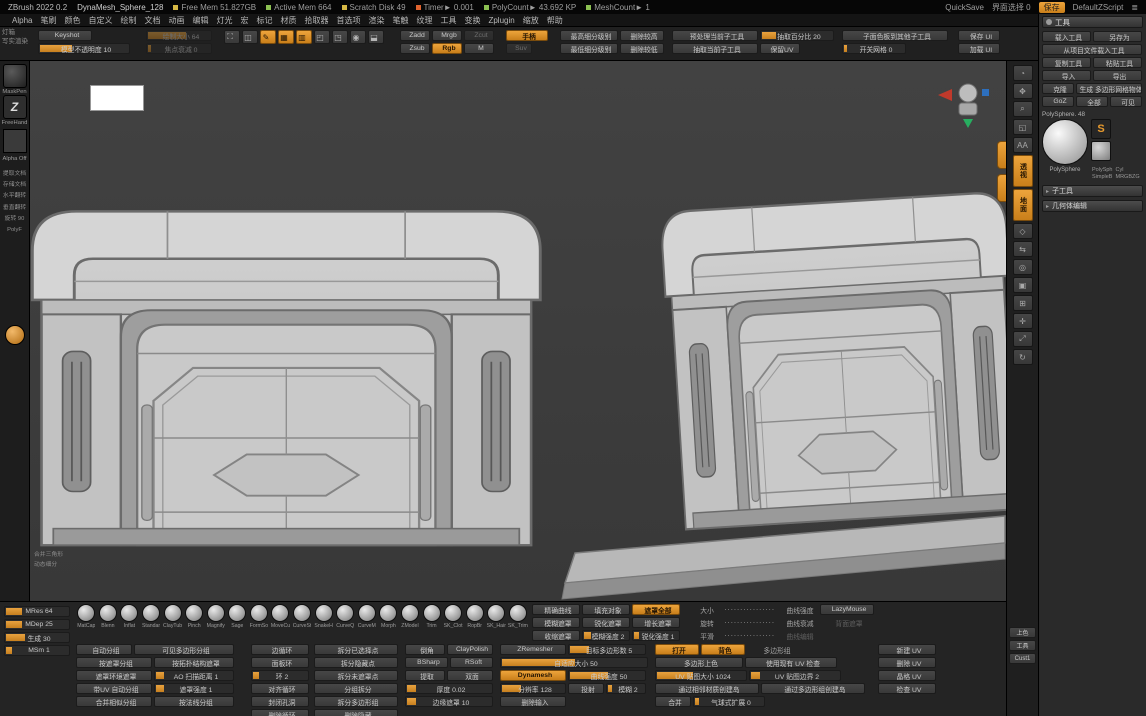 The image size is (1146, 716). I want to click on brush-item: SK_Trim, so click(518, 622).